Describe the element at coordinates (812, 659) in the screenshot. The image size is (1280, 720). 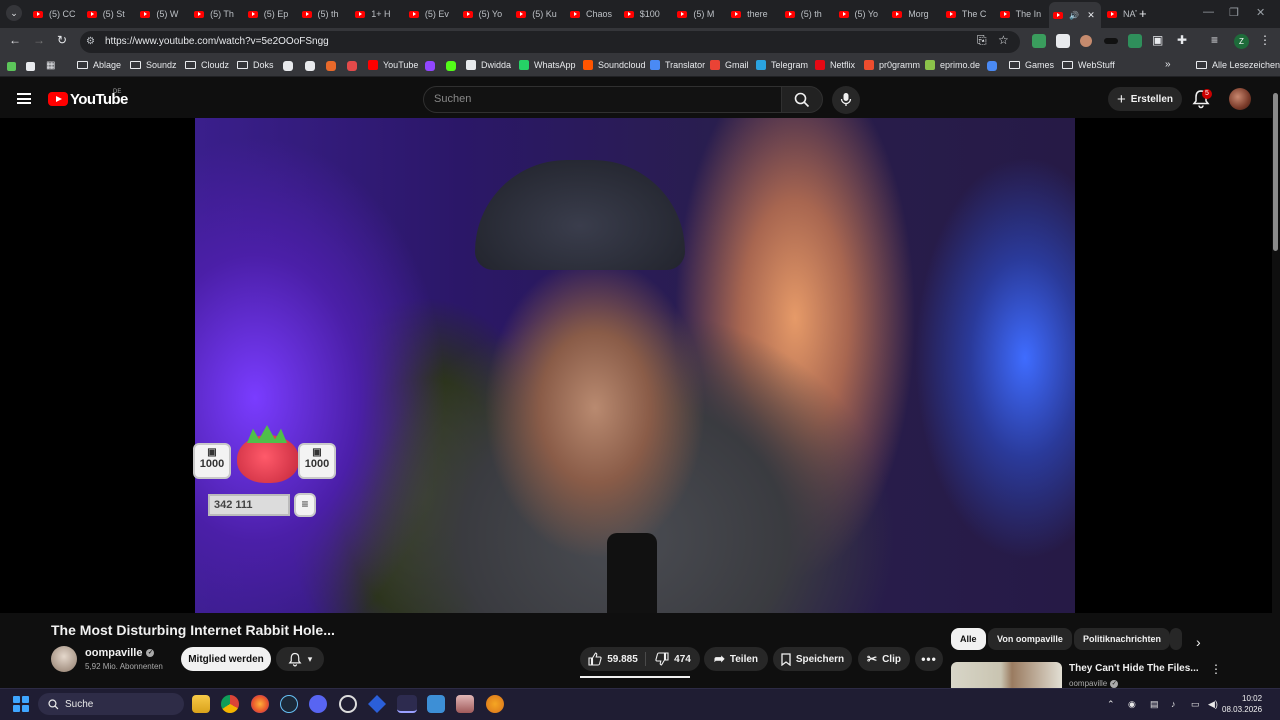
I see `save-button: Speichern` at that location.